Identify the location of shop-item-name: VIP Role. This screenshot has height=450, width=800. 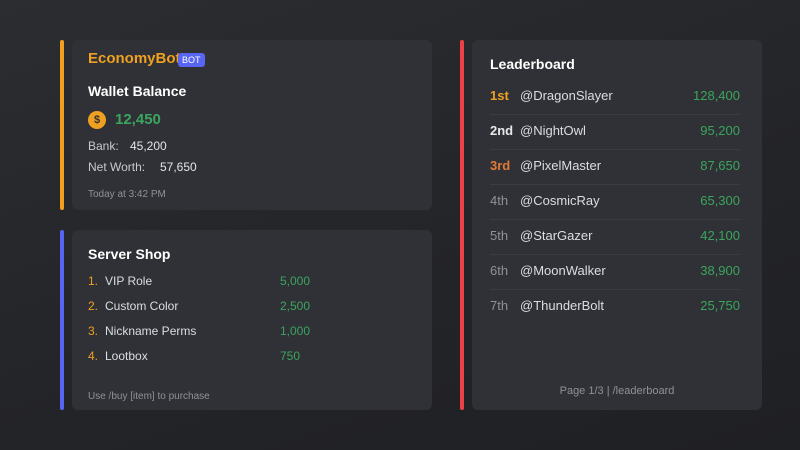
(129, 281).